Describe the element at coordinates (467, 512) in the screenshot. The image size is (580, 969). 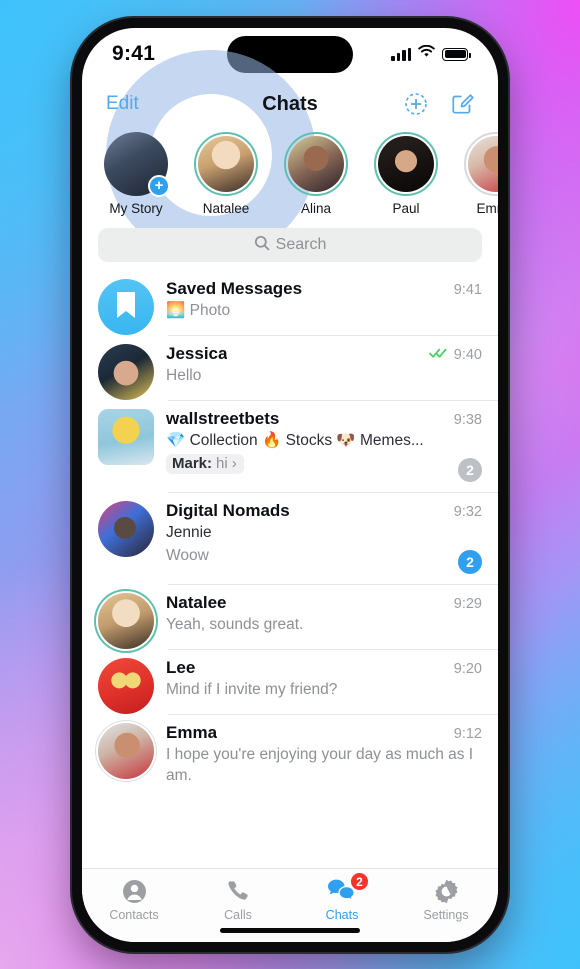
I see `chat-time: 9:32` at that location.